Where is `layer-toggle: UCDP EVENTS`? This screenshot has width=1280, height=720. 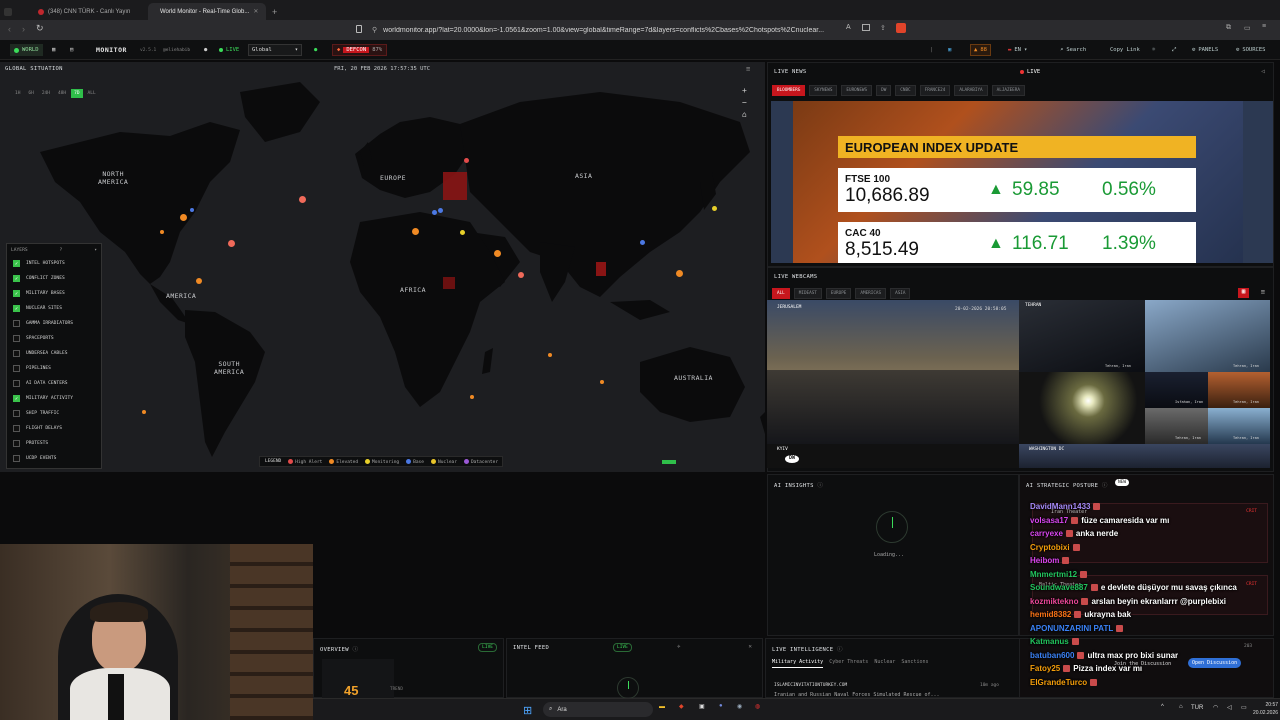 layer-toggle: UCDP EVENTS is located at coordinates (54, 458).